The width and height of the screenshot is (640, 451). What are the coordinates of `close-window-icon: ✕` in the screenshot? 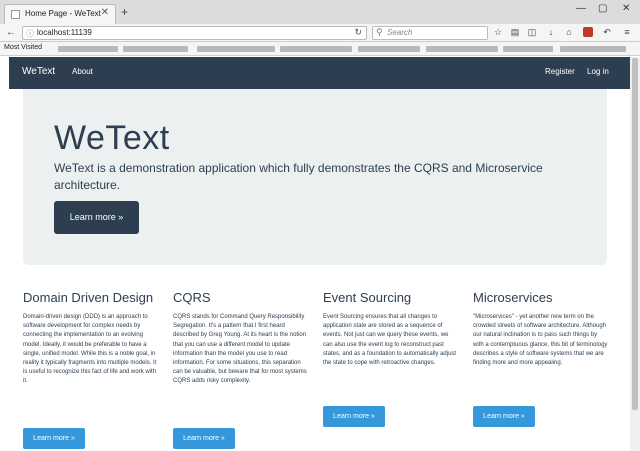 It's located at (626, 8).